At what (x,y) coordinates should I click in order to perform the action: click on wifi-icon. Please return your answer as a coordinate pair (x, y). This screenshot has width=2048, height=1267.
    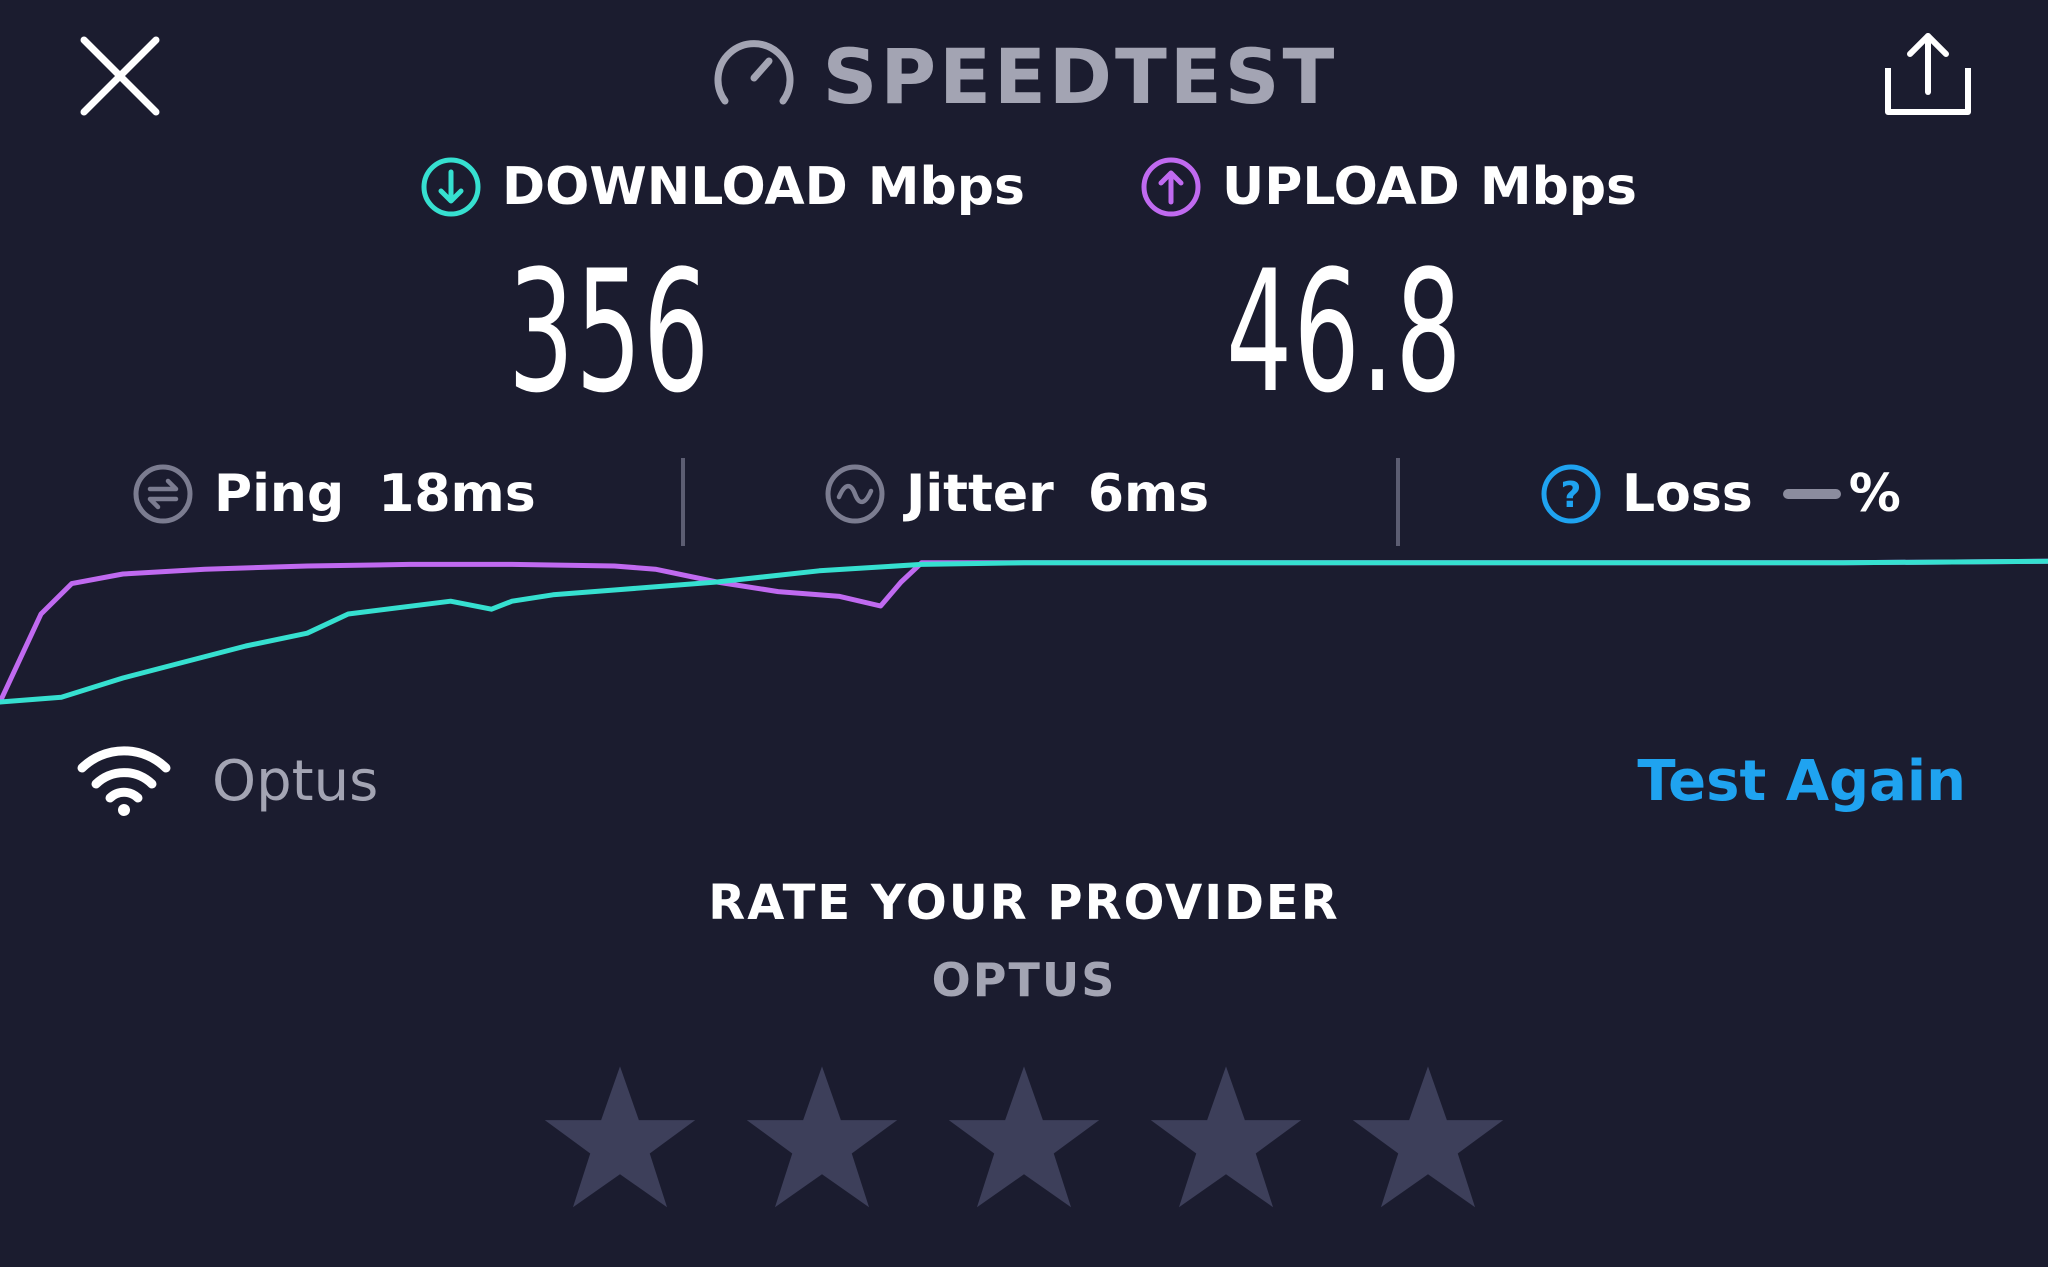
    Looking at the image, I should click on (124, 781).